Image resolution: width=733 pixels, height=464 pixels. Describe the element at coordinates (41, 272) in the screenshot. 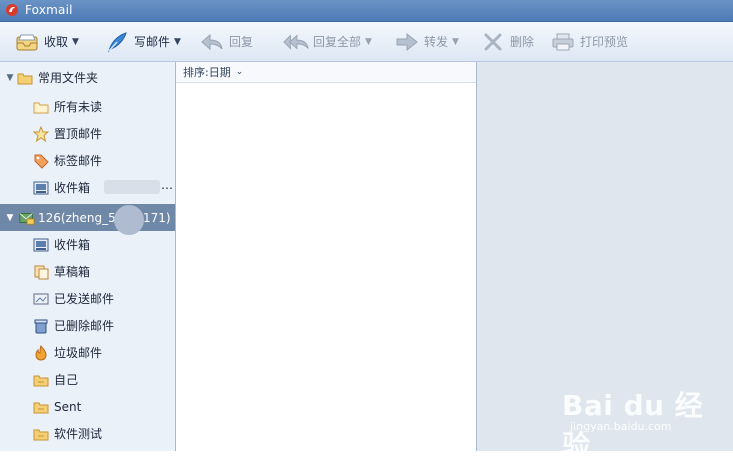

I see `drafts-icon` at that location.